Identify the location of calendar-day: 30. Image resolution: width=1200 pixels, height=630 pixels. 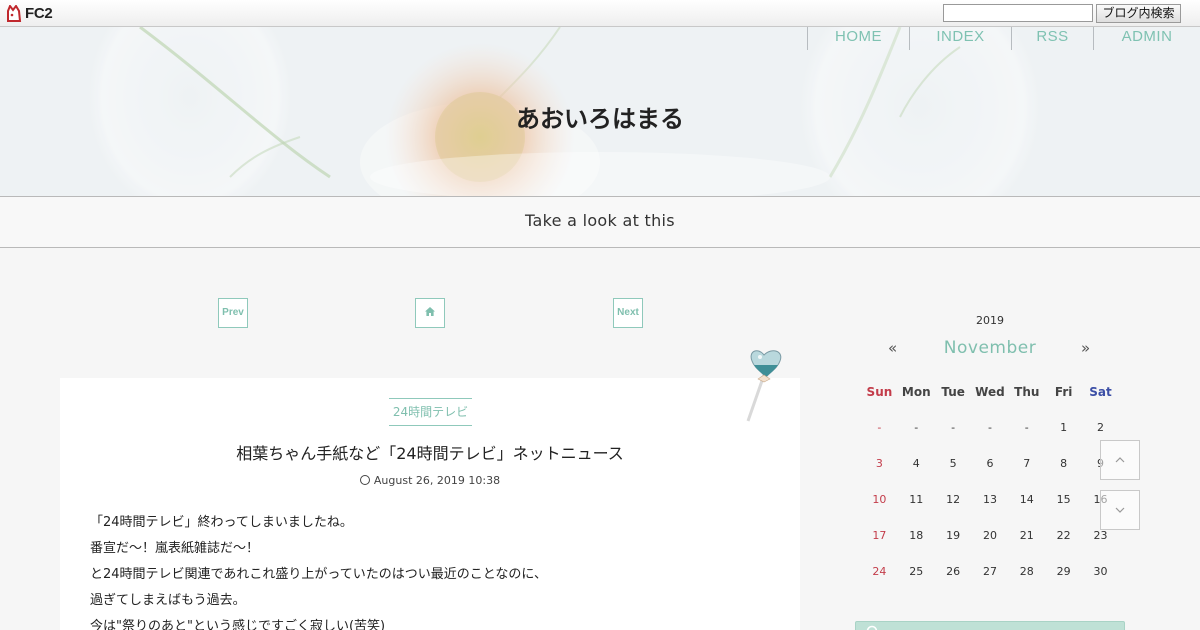
(1100, 571).